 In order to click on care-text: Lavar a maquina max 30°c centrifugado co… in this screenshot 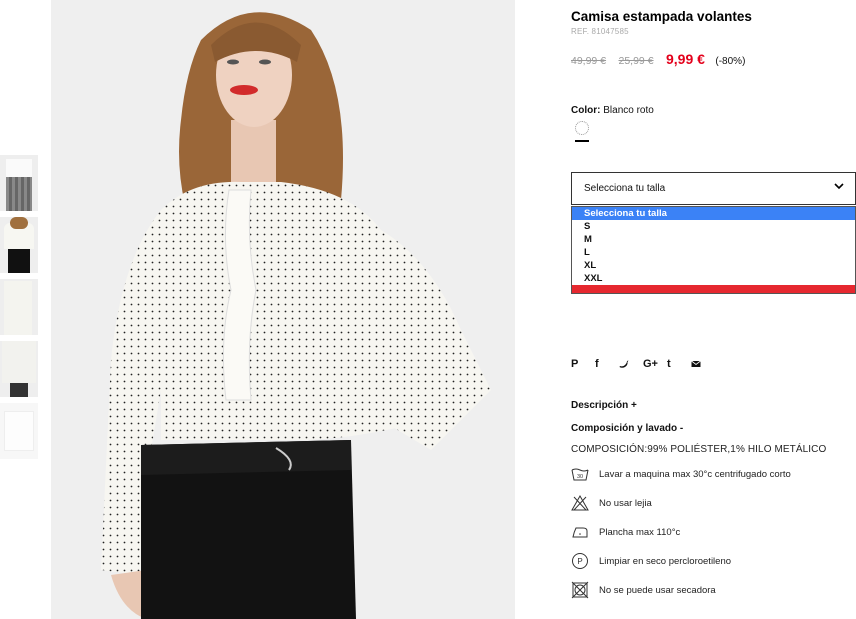, I will do `click(695, 474)`.